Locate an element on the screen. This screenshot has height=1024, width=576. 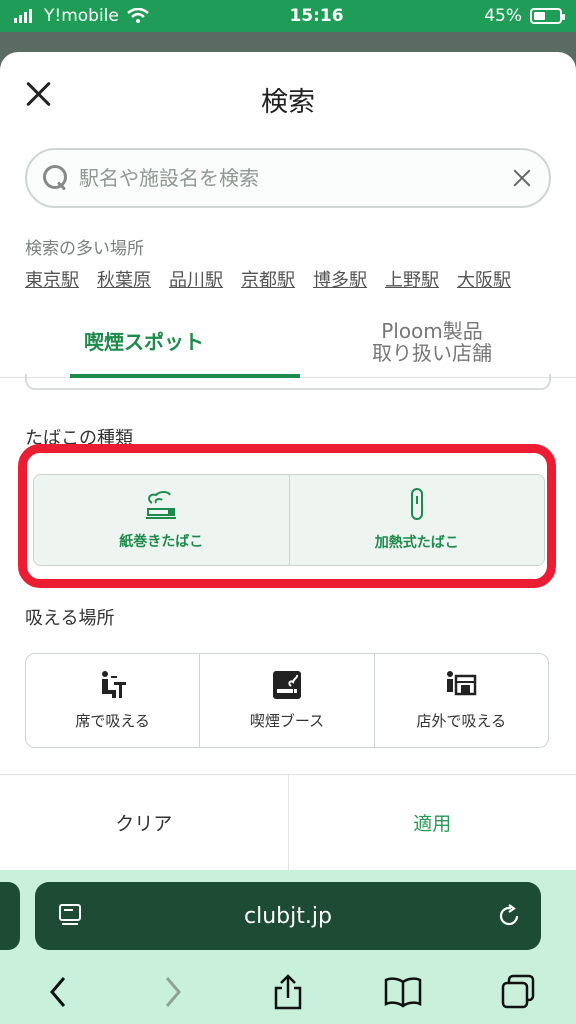
heated-tobacco-option-label: 加熱式たばこ is located at coordinates (416, 543).